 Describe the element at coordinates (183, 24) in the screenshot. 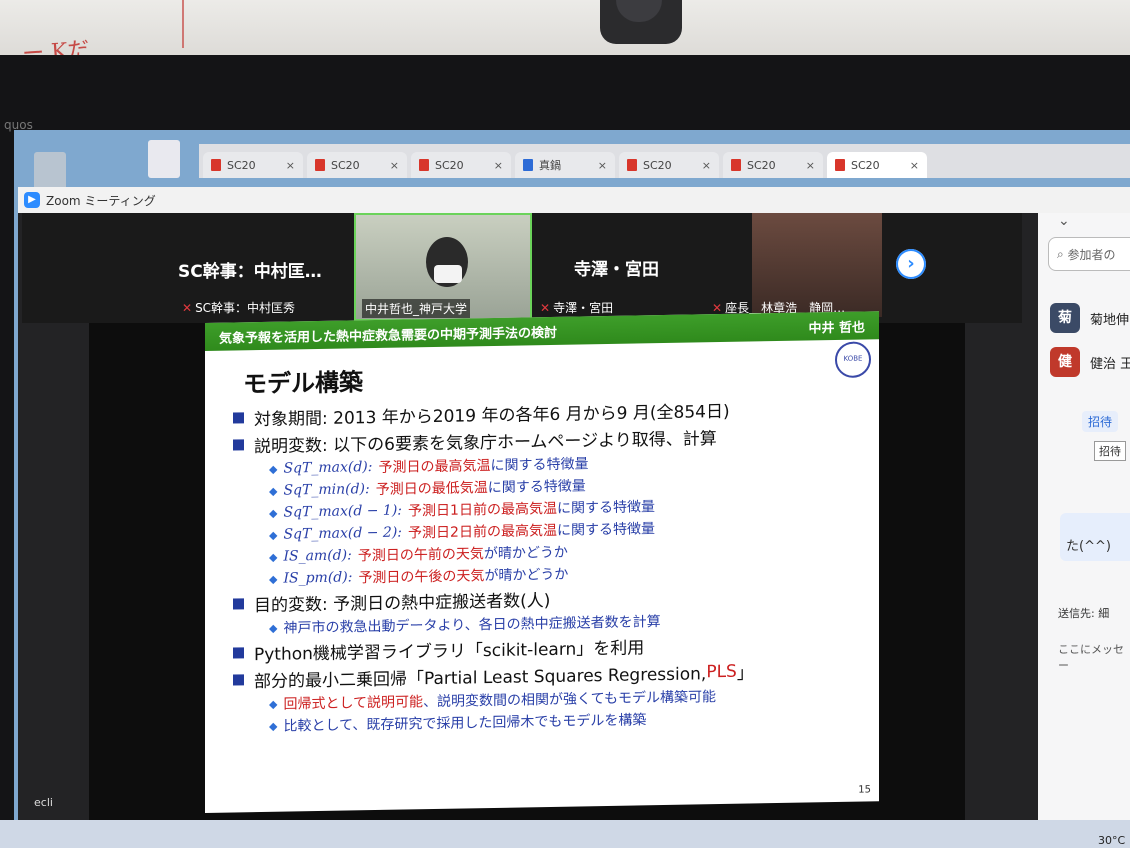

I see `whiteboard-mark` at that location.